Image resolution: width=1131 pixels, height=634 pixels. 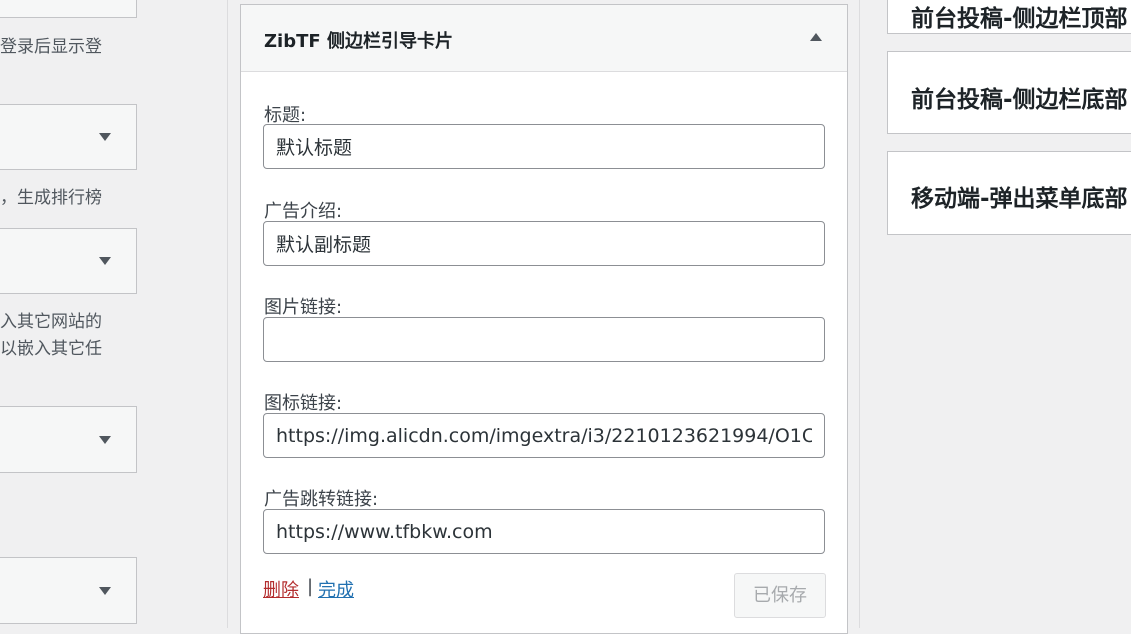 I want to click on widget-area-box: 移动端-弹出菜单底部, so click(x=1009, y=193).